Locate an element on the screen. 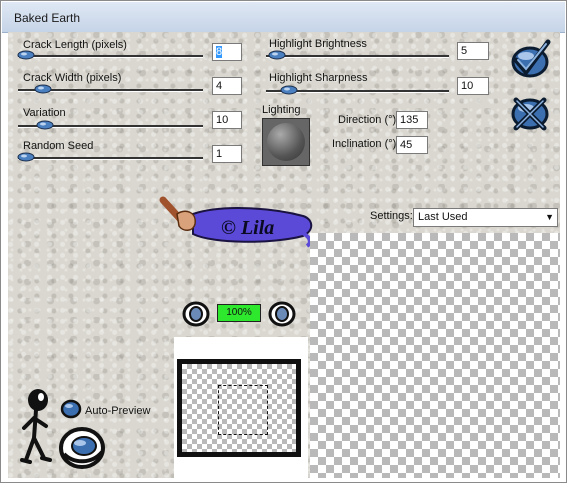 Image resolution: width=567 pixels, height=483 pixels. navigator-viewport-frame is located at coordinates (243, 410).